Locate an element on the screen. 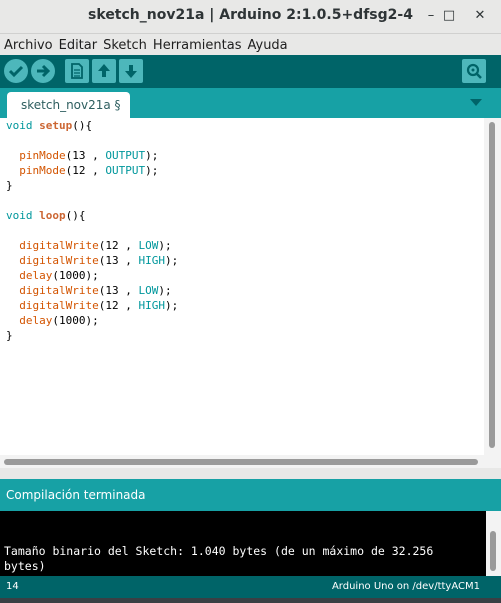 This screenshot has width=501, height=603. serial-monitor-icon is located at coordinates (474, 71).